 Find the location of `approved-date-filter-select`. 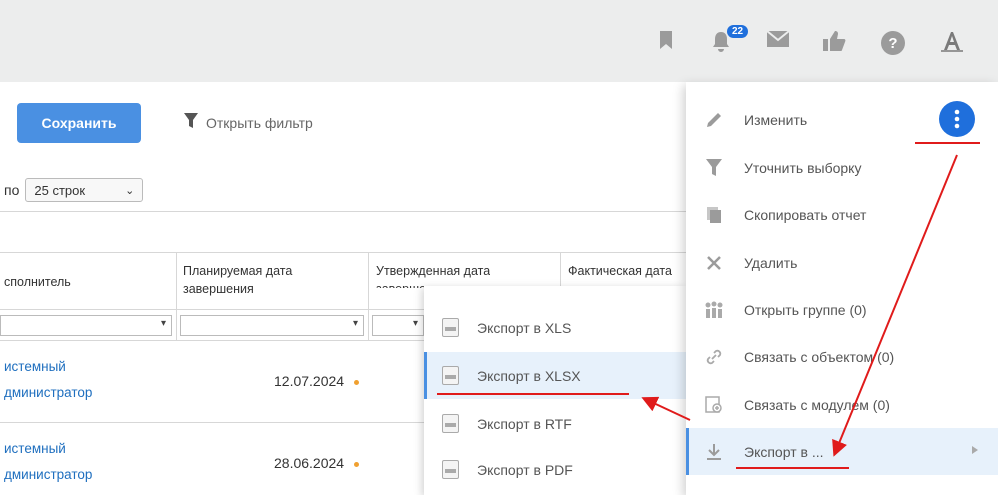

approved-date-filter-select is located at coordinates (398, 325).